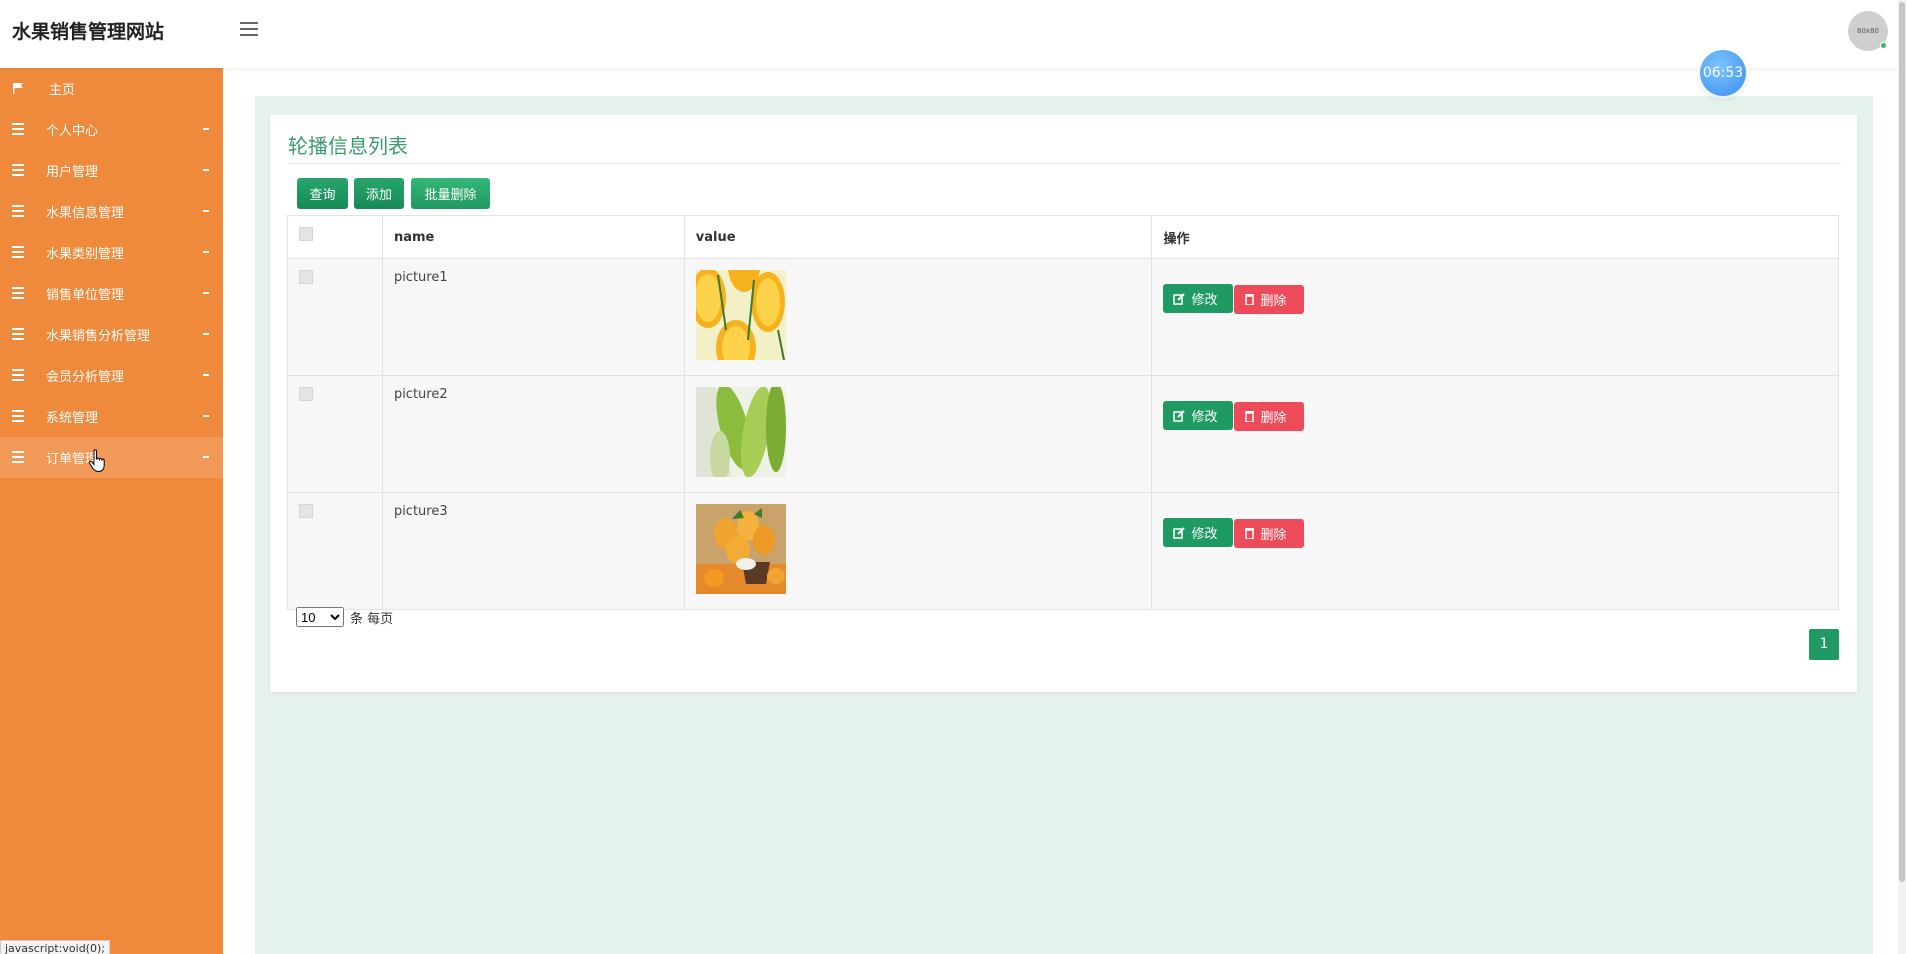  I want to click on page-size-select: 10, so click(320, 617).